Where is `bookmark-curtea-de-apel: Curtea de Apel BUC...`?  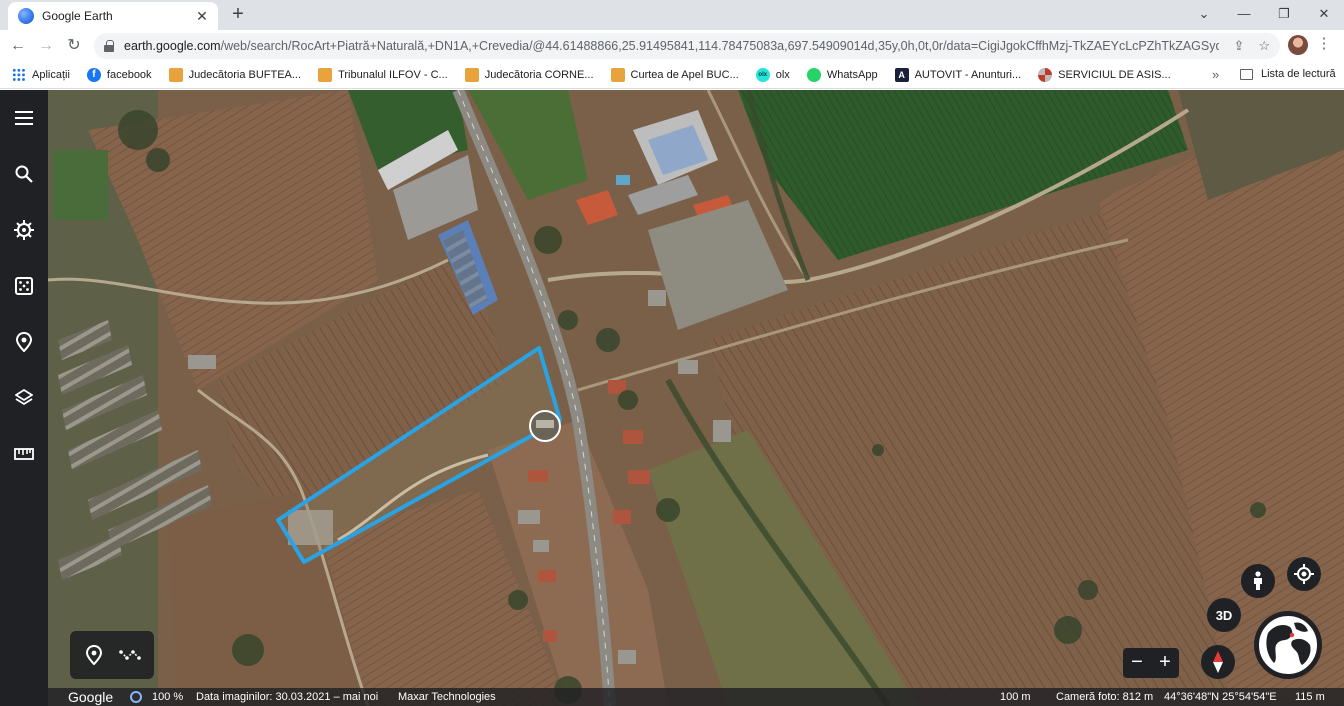 bookmark-curtea-de-apel: Curtea de Apel BUC... is located at coordinates (674, 75).